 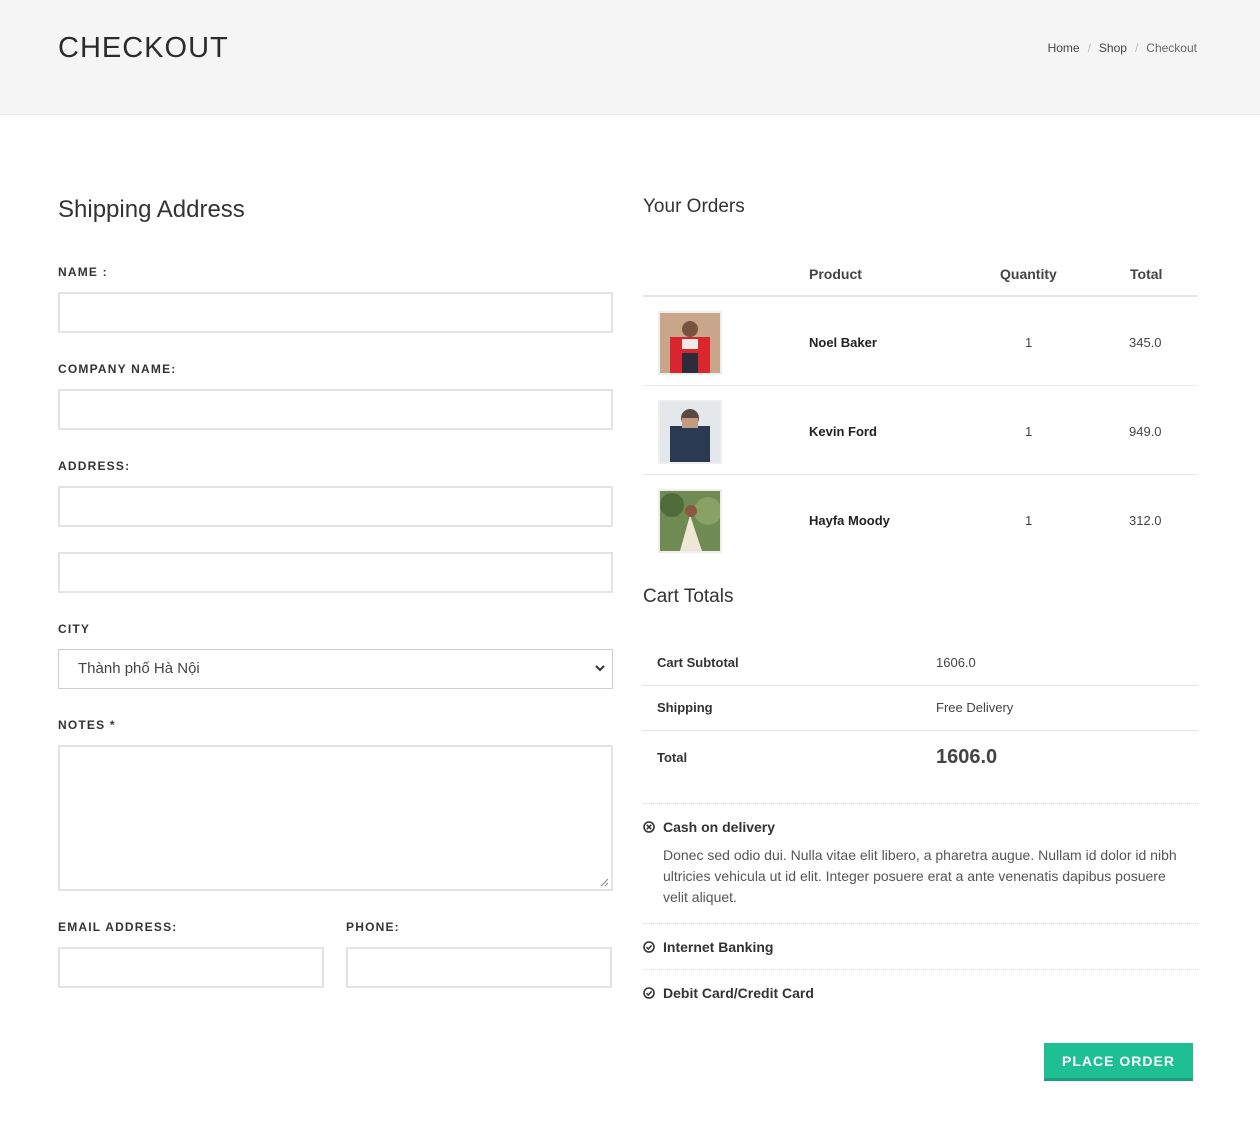 What do you see at coordinates (1145, 431) in the screenshot?
I see `product-total: 949.0` at bounding box center [1145, 431].